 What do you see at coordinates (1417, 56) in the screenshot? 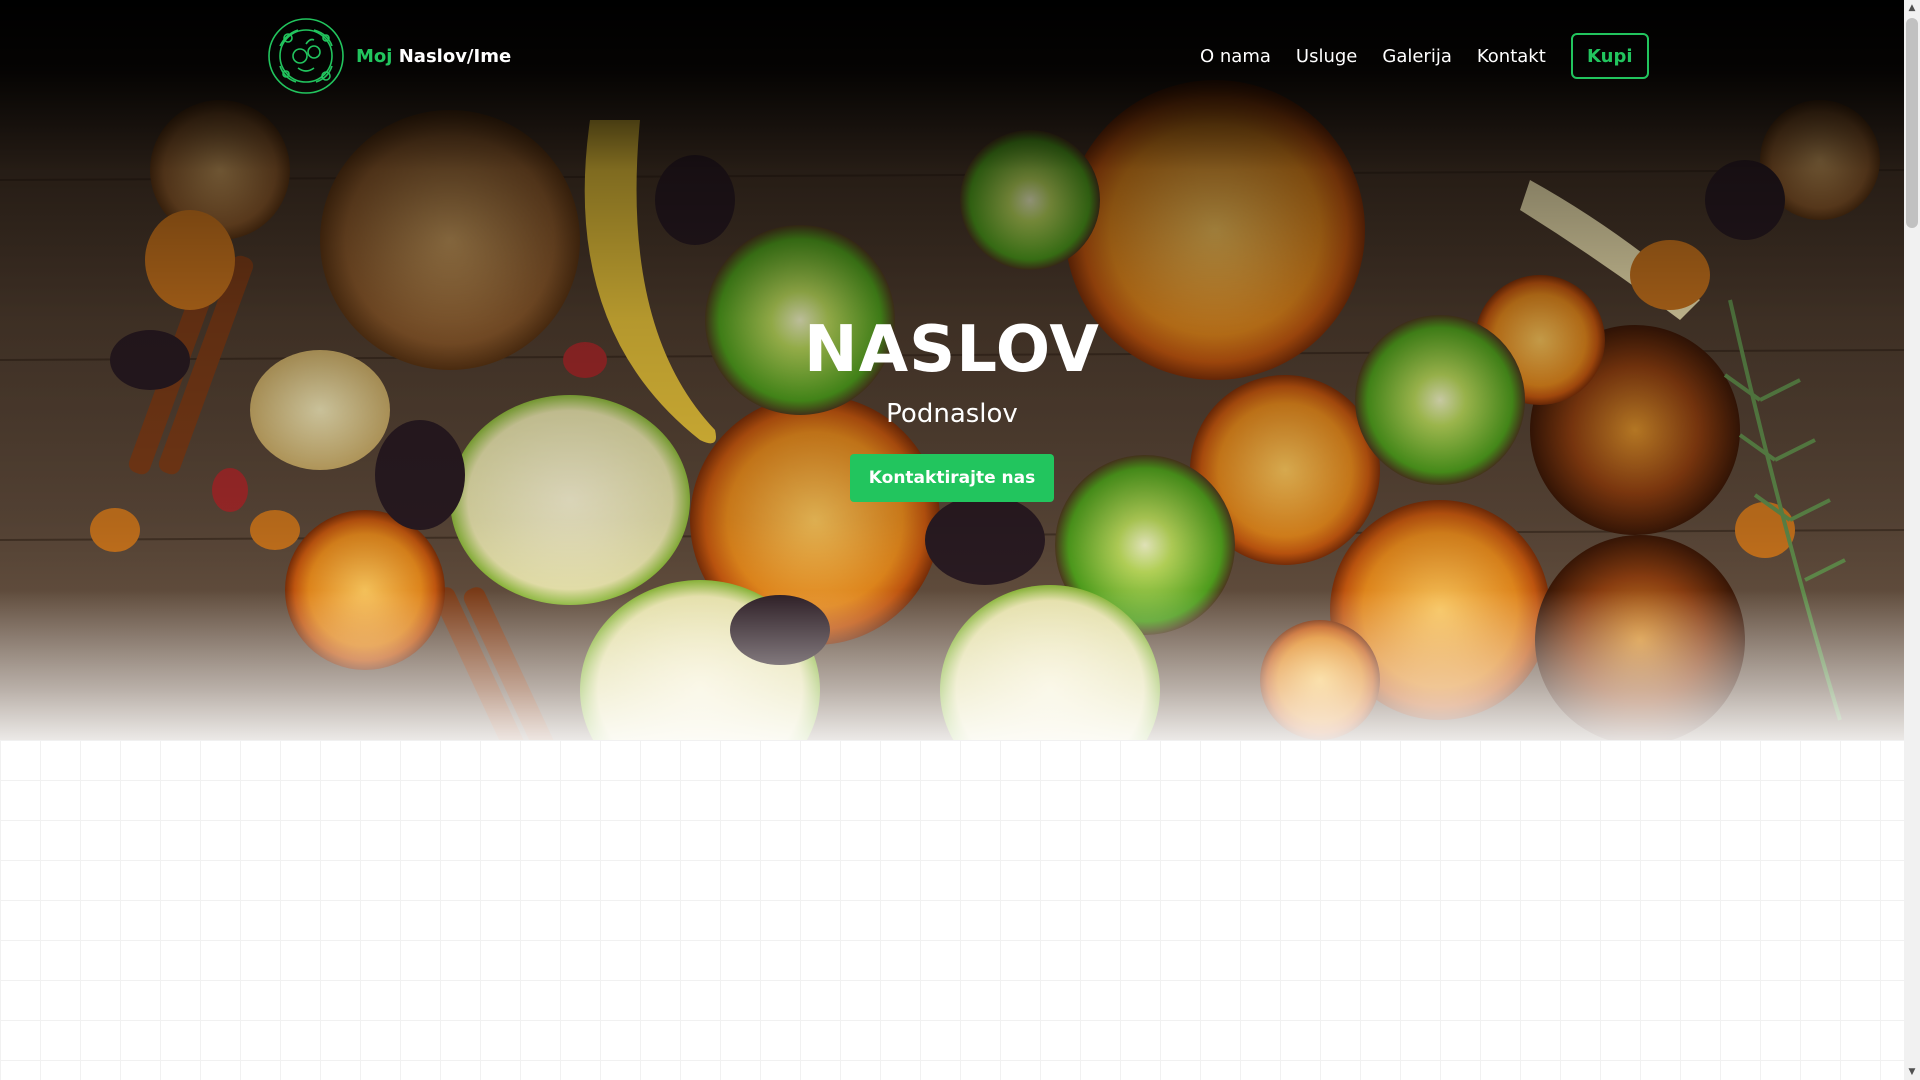
I see `nav-link-galerija: Galerija` at bounding box center [1417, 56].